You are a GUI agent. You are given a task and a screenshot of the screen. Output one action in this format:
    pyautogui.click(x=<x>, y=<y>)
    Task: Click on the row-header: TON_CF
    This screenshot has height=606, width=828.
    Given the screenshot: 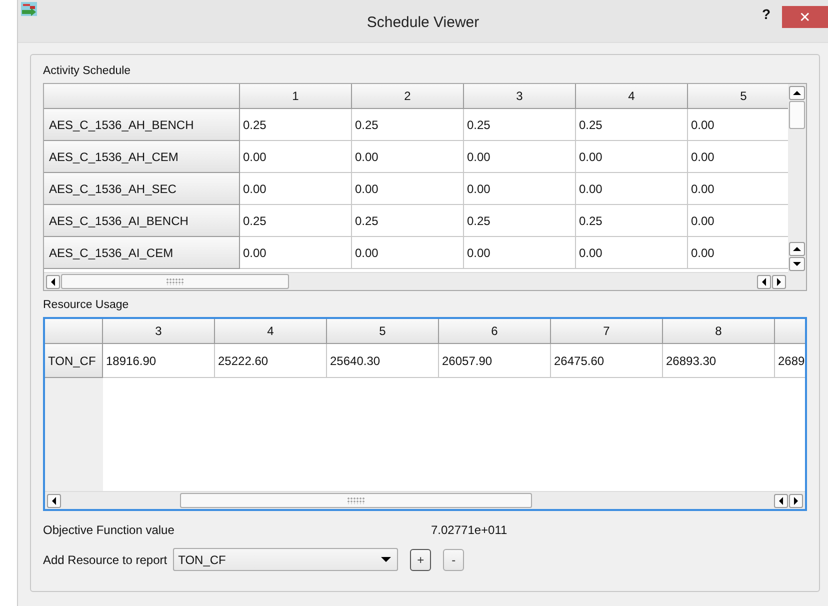 What is the action you would take?
    pyautogui.click(x=74, y=361)
    